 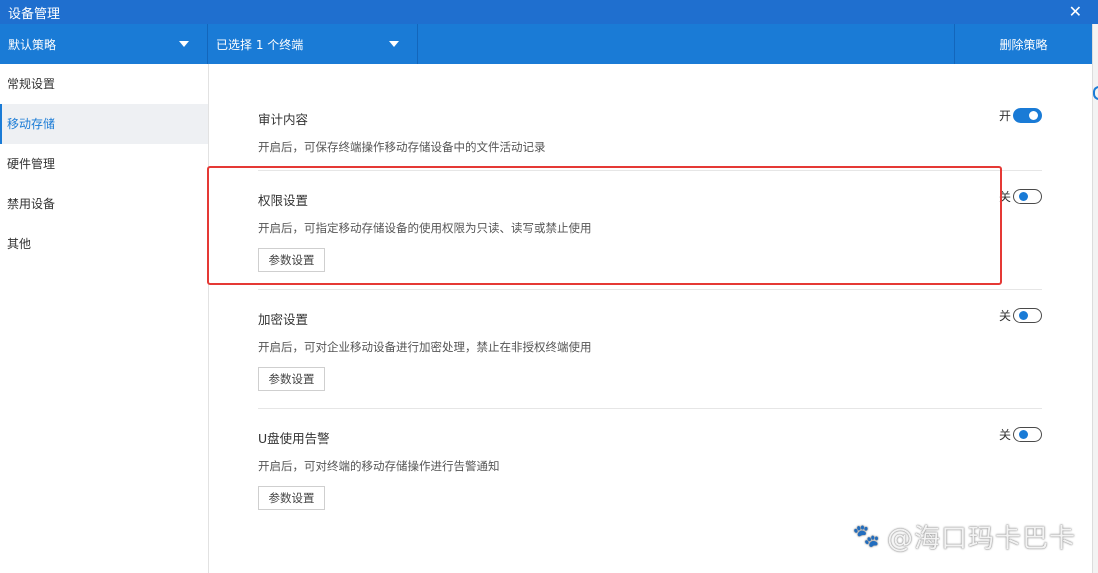 I want to click on policy-dropdown: 默认策略, so click(x=104, y=44).